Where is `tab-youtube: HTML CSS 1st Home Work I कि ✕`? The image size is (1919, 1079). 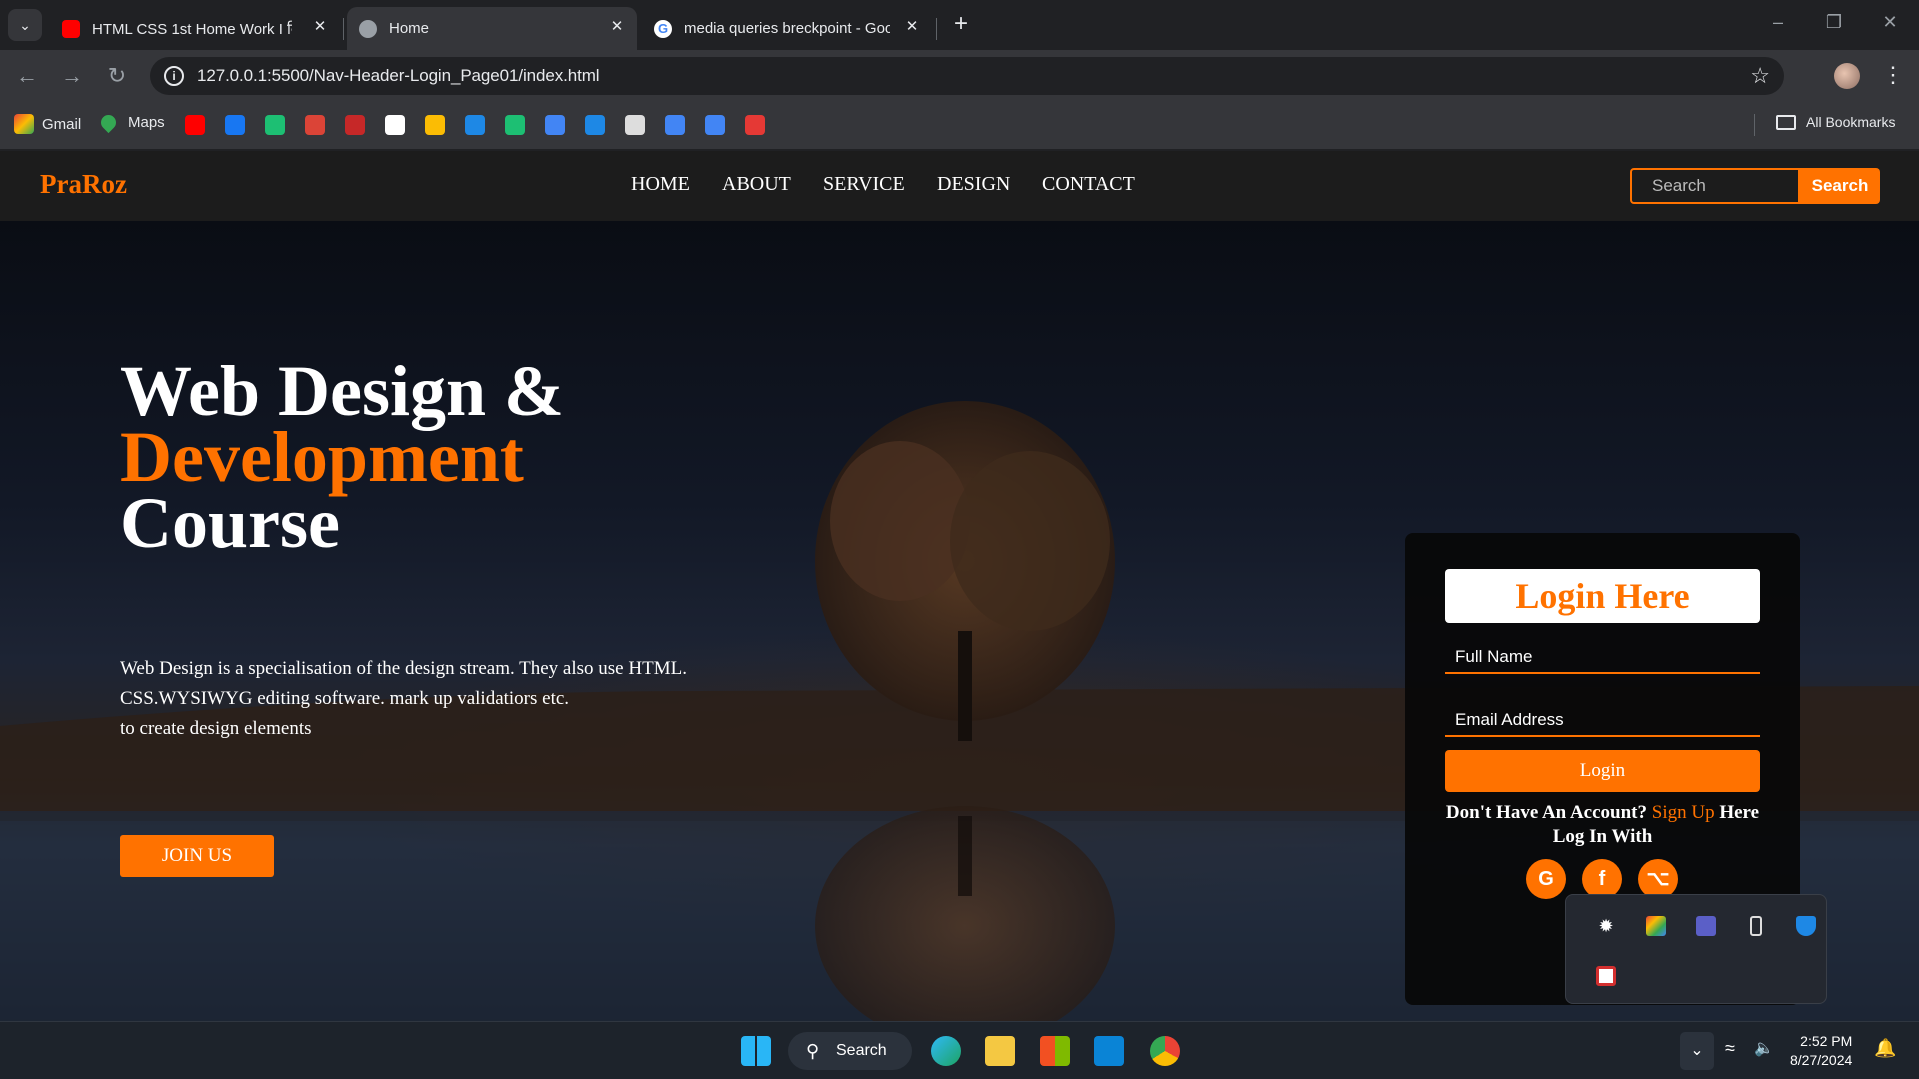
tab-youtube: HTML CSS 1st Home Work I कि ✕ is located at coordinates (195, 28).